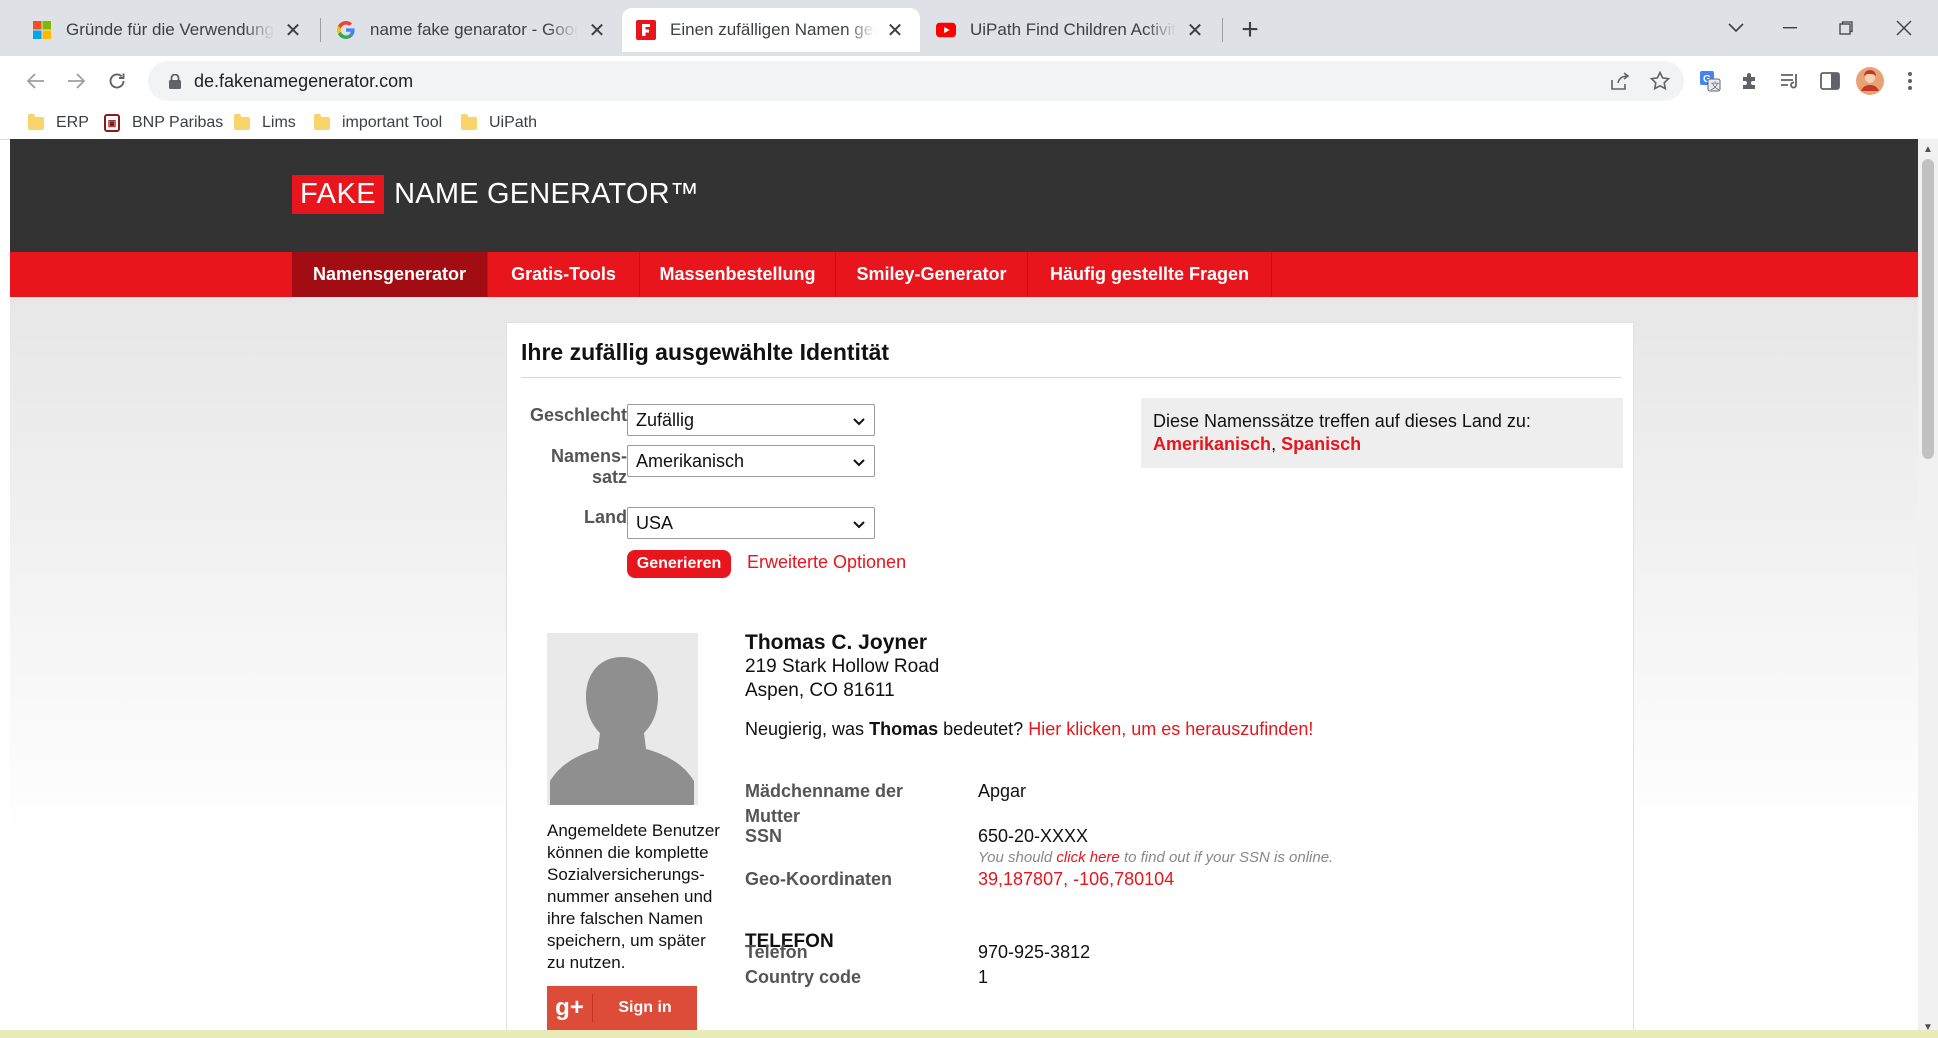  I want to click on country-code-label: Country code, so click(803, 977).